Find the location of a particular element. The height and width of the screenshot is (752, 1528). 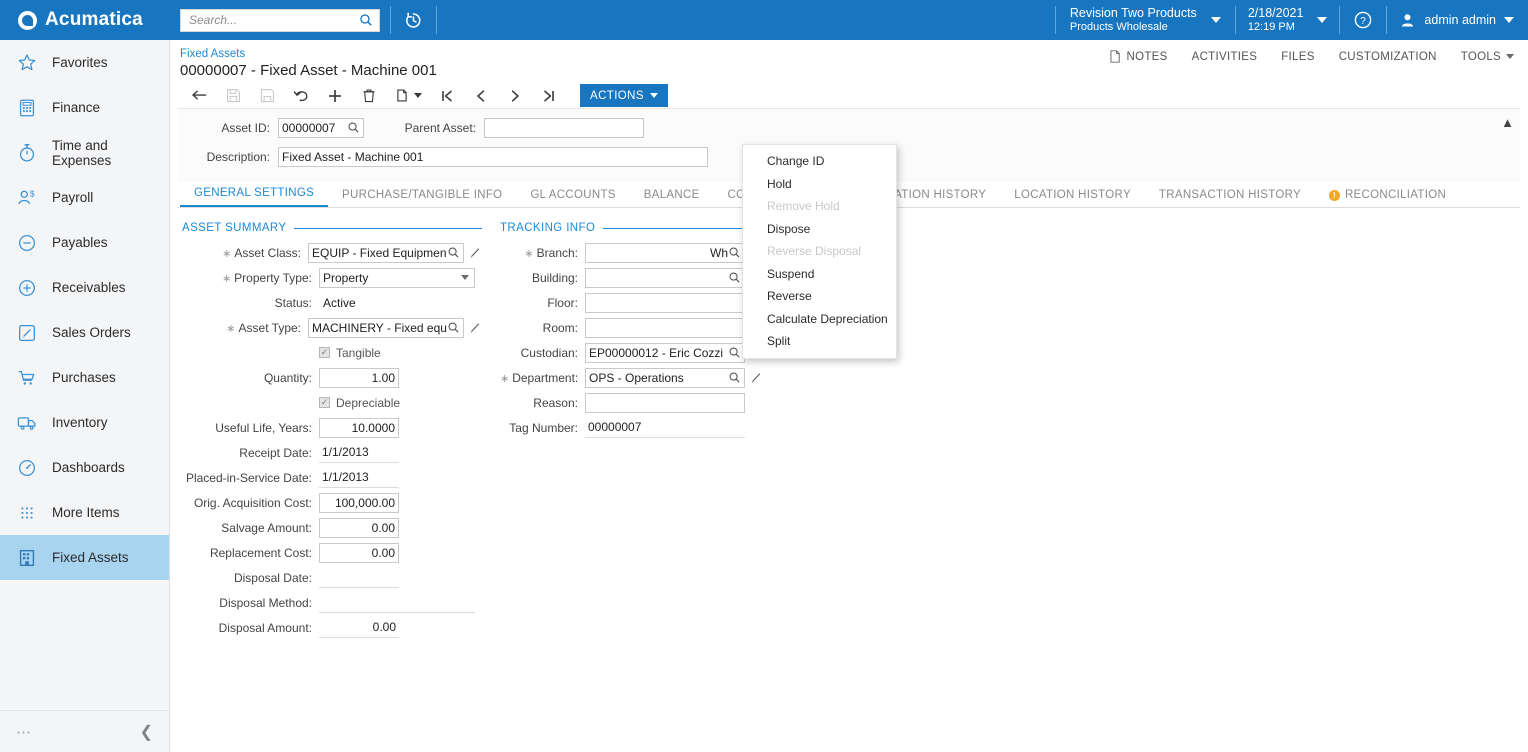

acumatica-logo-icon is located at coordinates (27, 20).